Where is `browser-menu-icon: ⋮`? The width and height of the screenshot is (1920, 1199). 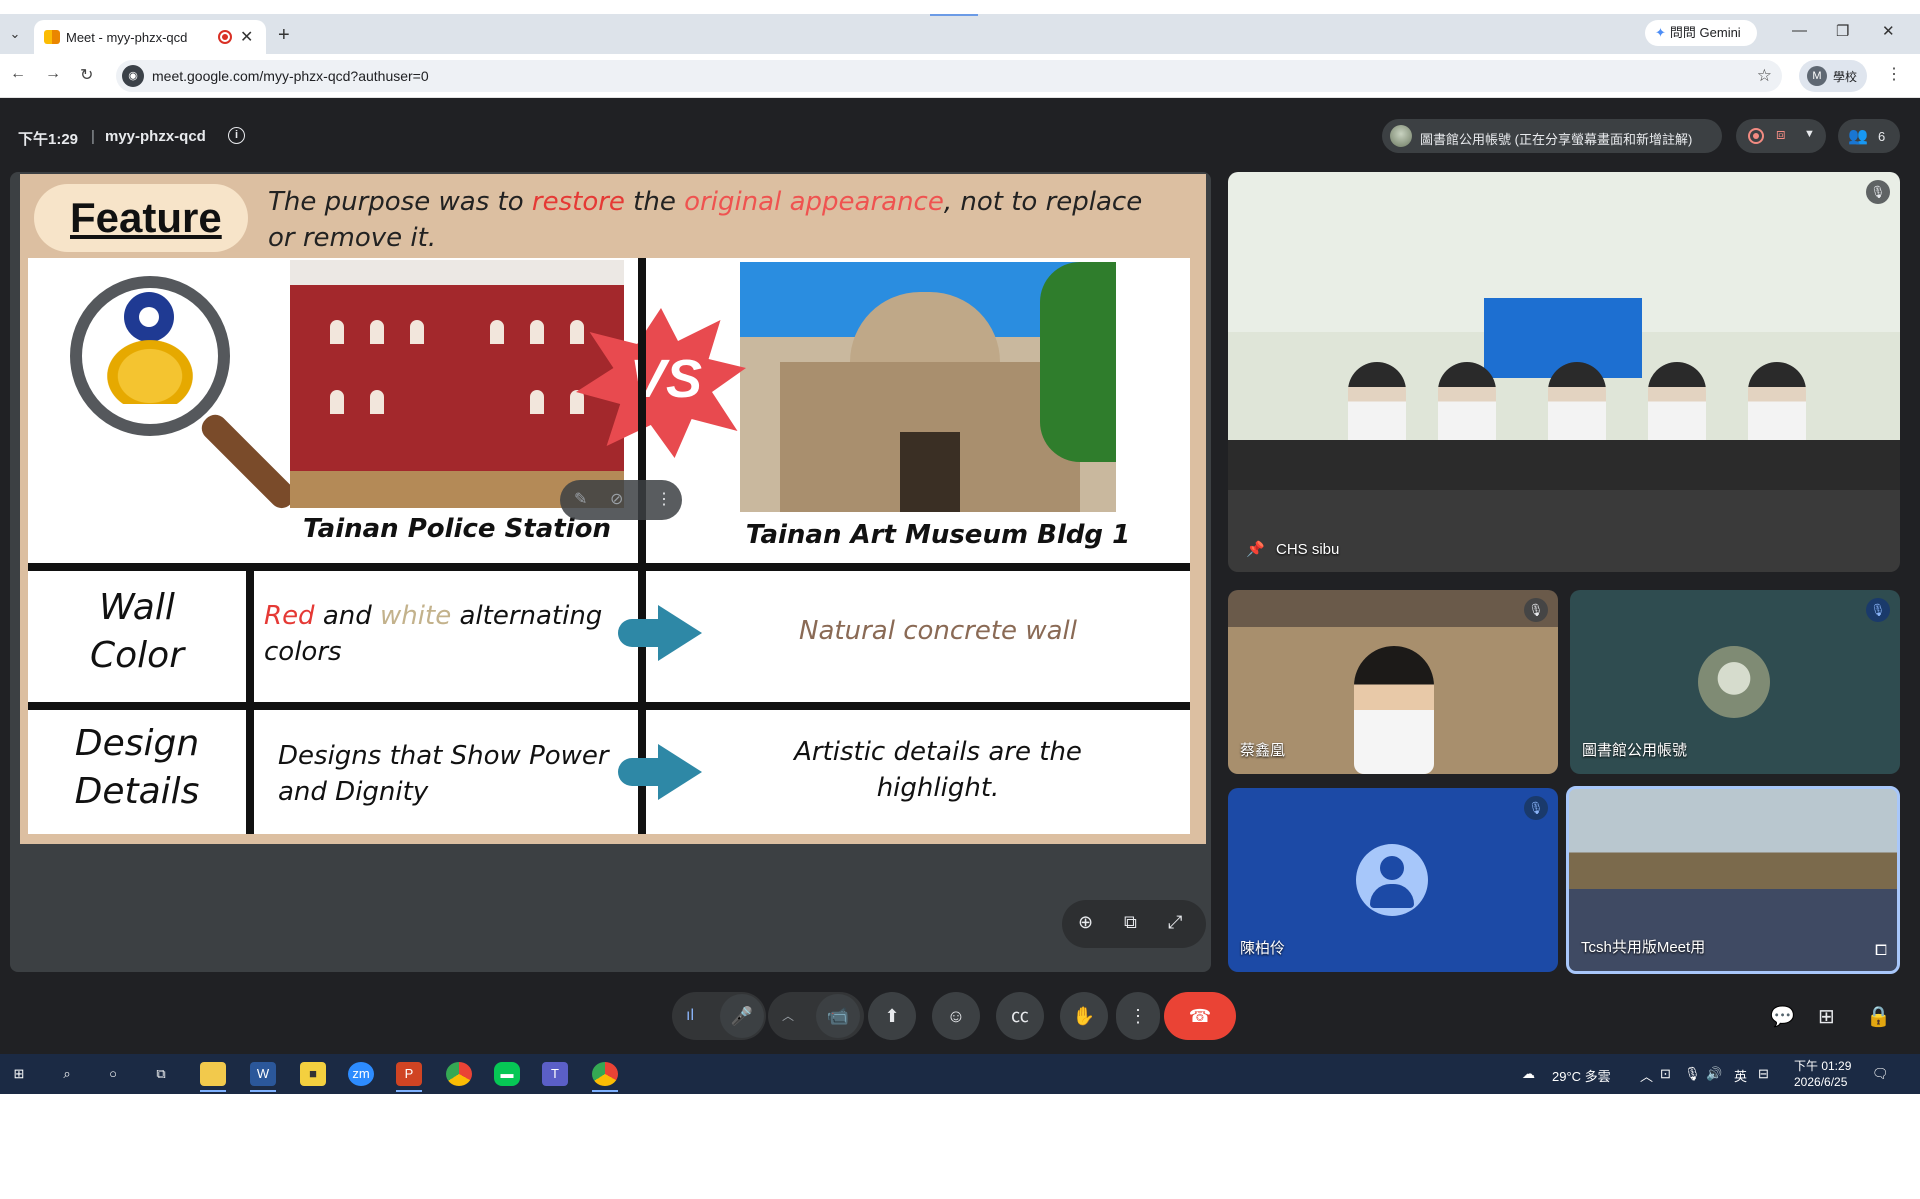 browser-menu-icon: ⋮ is located at coordinates (1894, 74).